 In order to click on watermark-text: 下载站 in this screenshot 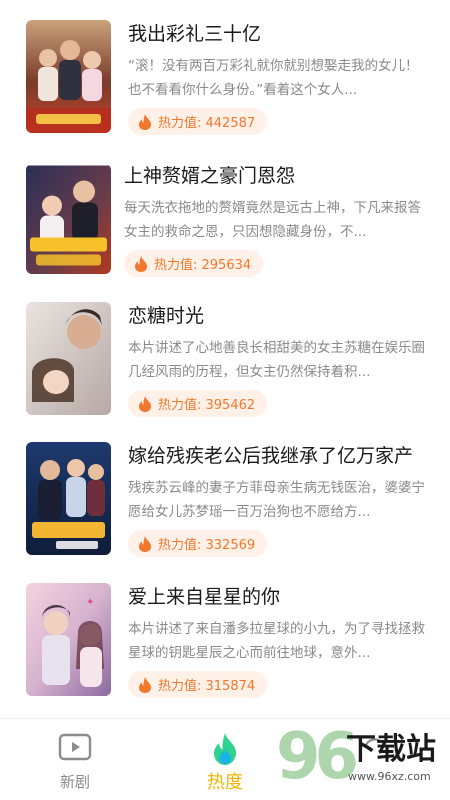, I will do `click(391, 749)`.